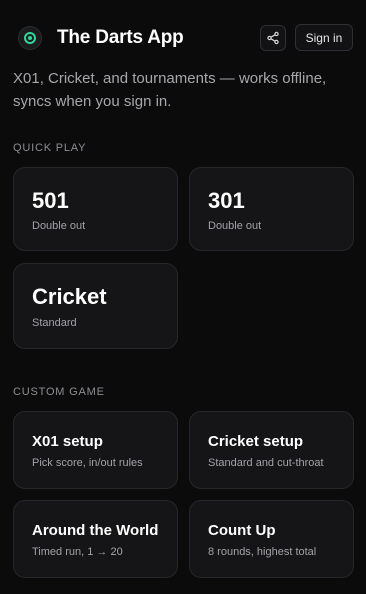 This screenshot has height=594, width=366. I want to click on dartboard-icon, so click(30, 38).